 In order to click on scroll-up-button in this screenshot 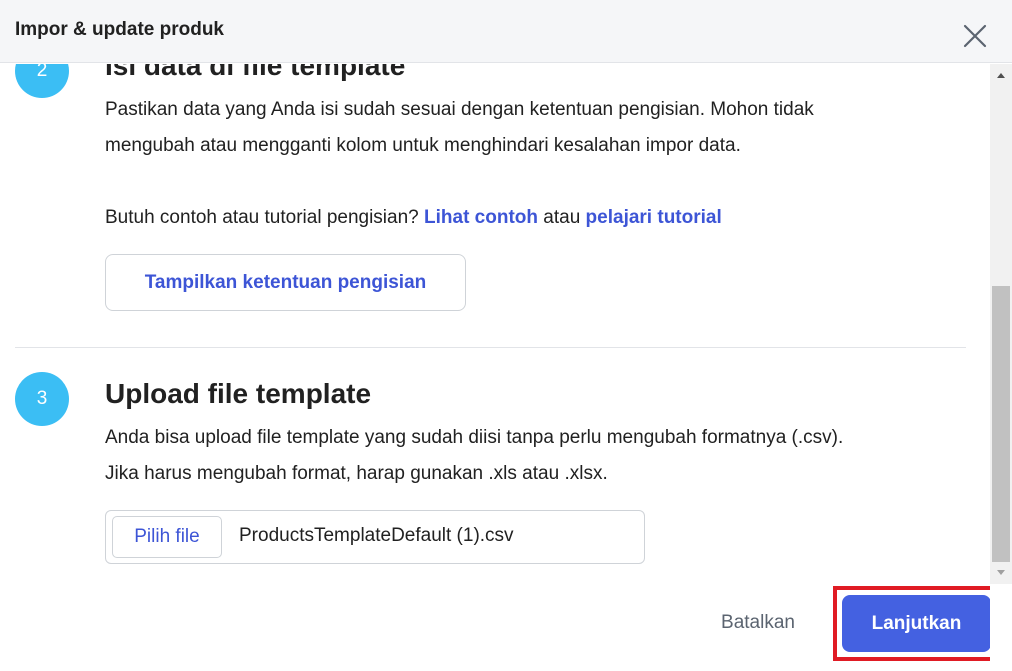, I will do `click(1001, 75)`.